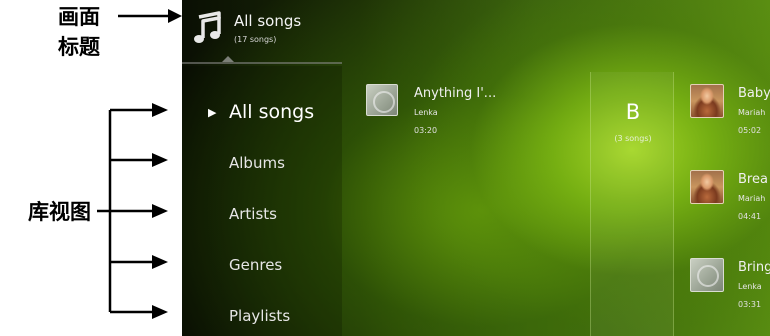  What do you see at coordinates (212, 112) in the screenshot?
I see `active-indicator-icon: ▶` at bounding box center [212, 112].